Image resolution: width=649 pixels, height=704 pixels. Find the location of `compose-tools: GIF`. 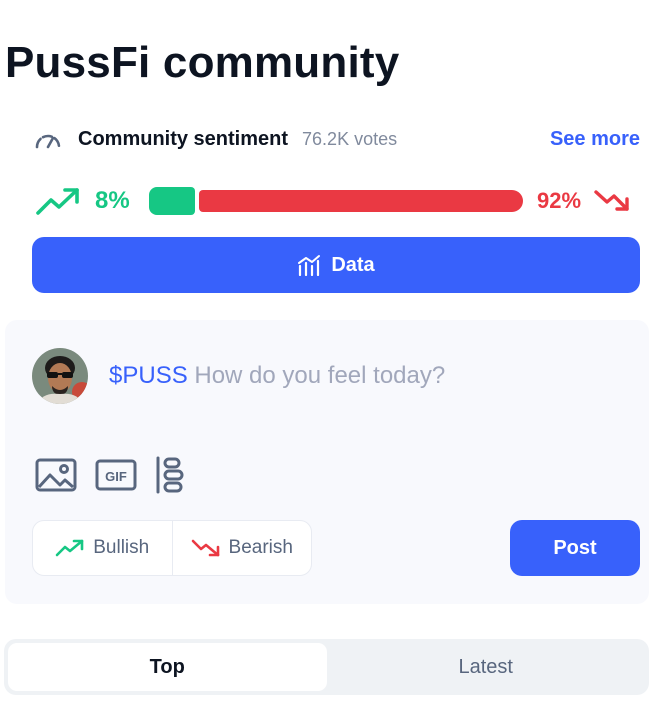

compose-tools: GIF is located at coordinates (119, 475).